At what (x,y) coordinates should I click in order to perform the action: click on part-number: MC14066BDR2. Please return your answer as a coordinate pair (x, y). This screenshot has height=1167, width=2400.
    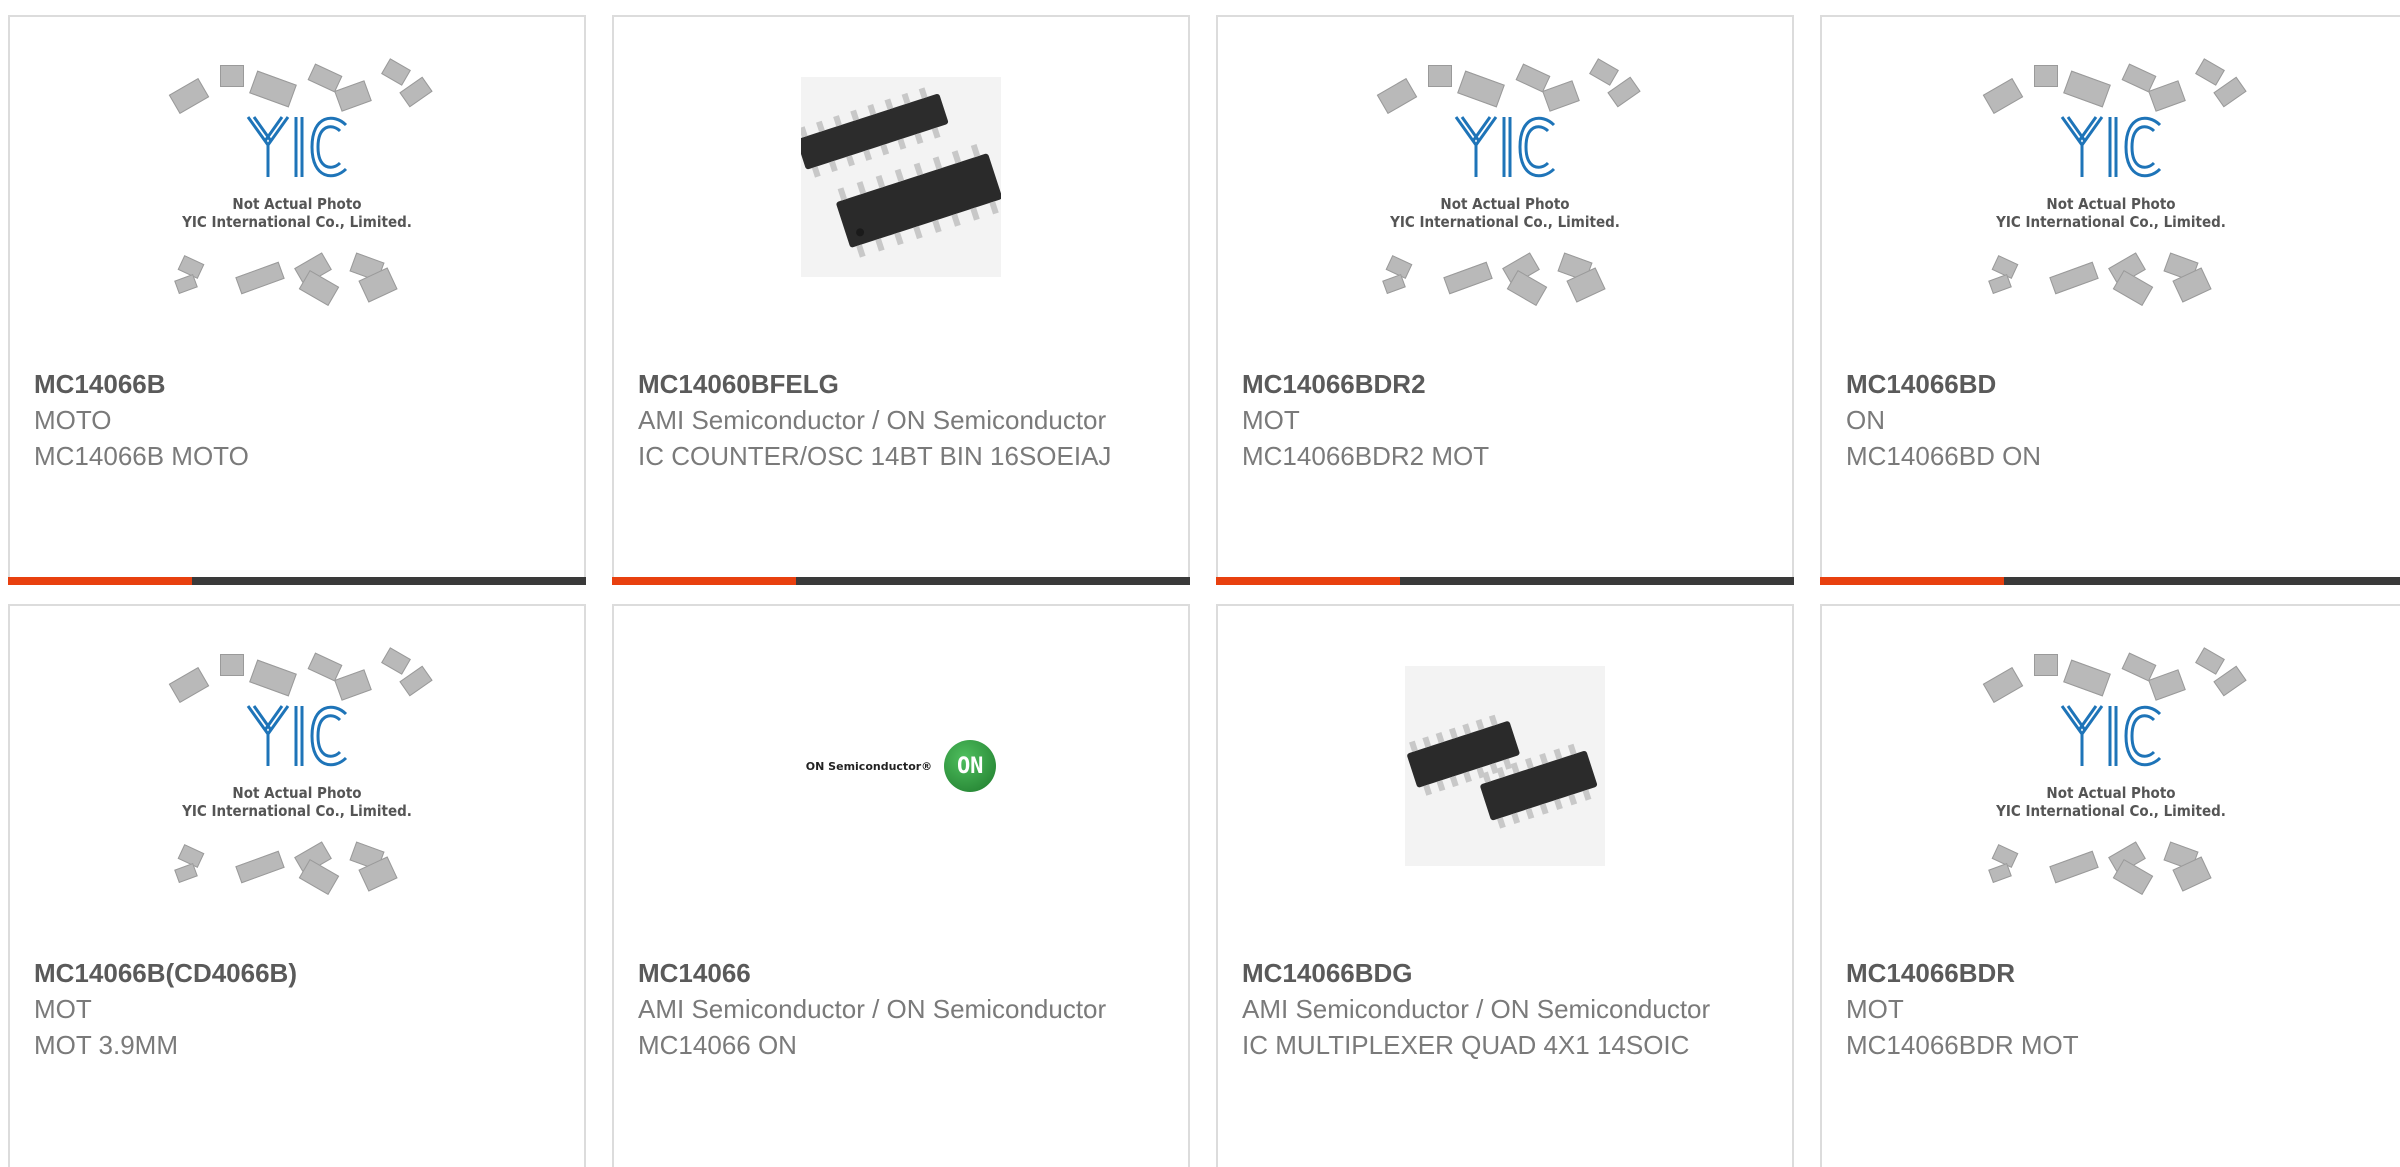
    Looking at the image, I should click on (1505, 384).